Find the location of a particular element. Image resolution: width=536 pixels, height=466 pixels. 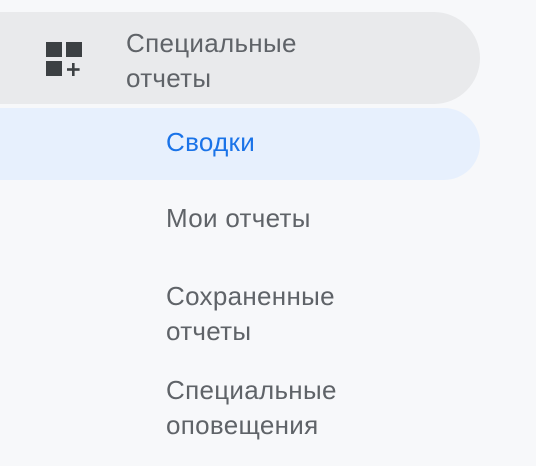

section-label: Специальные отчеты is located at coordinates (211, 60).